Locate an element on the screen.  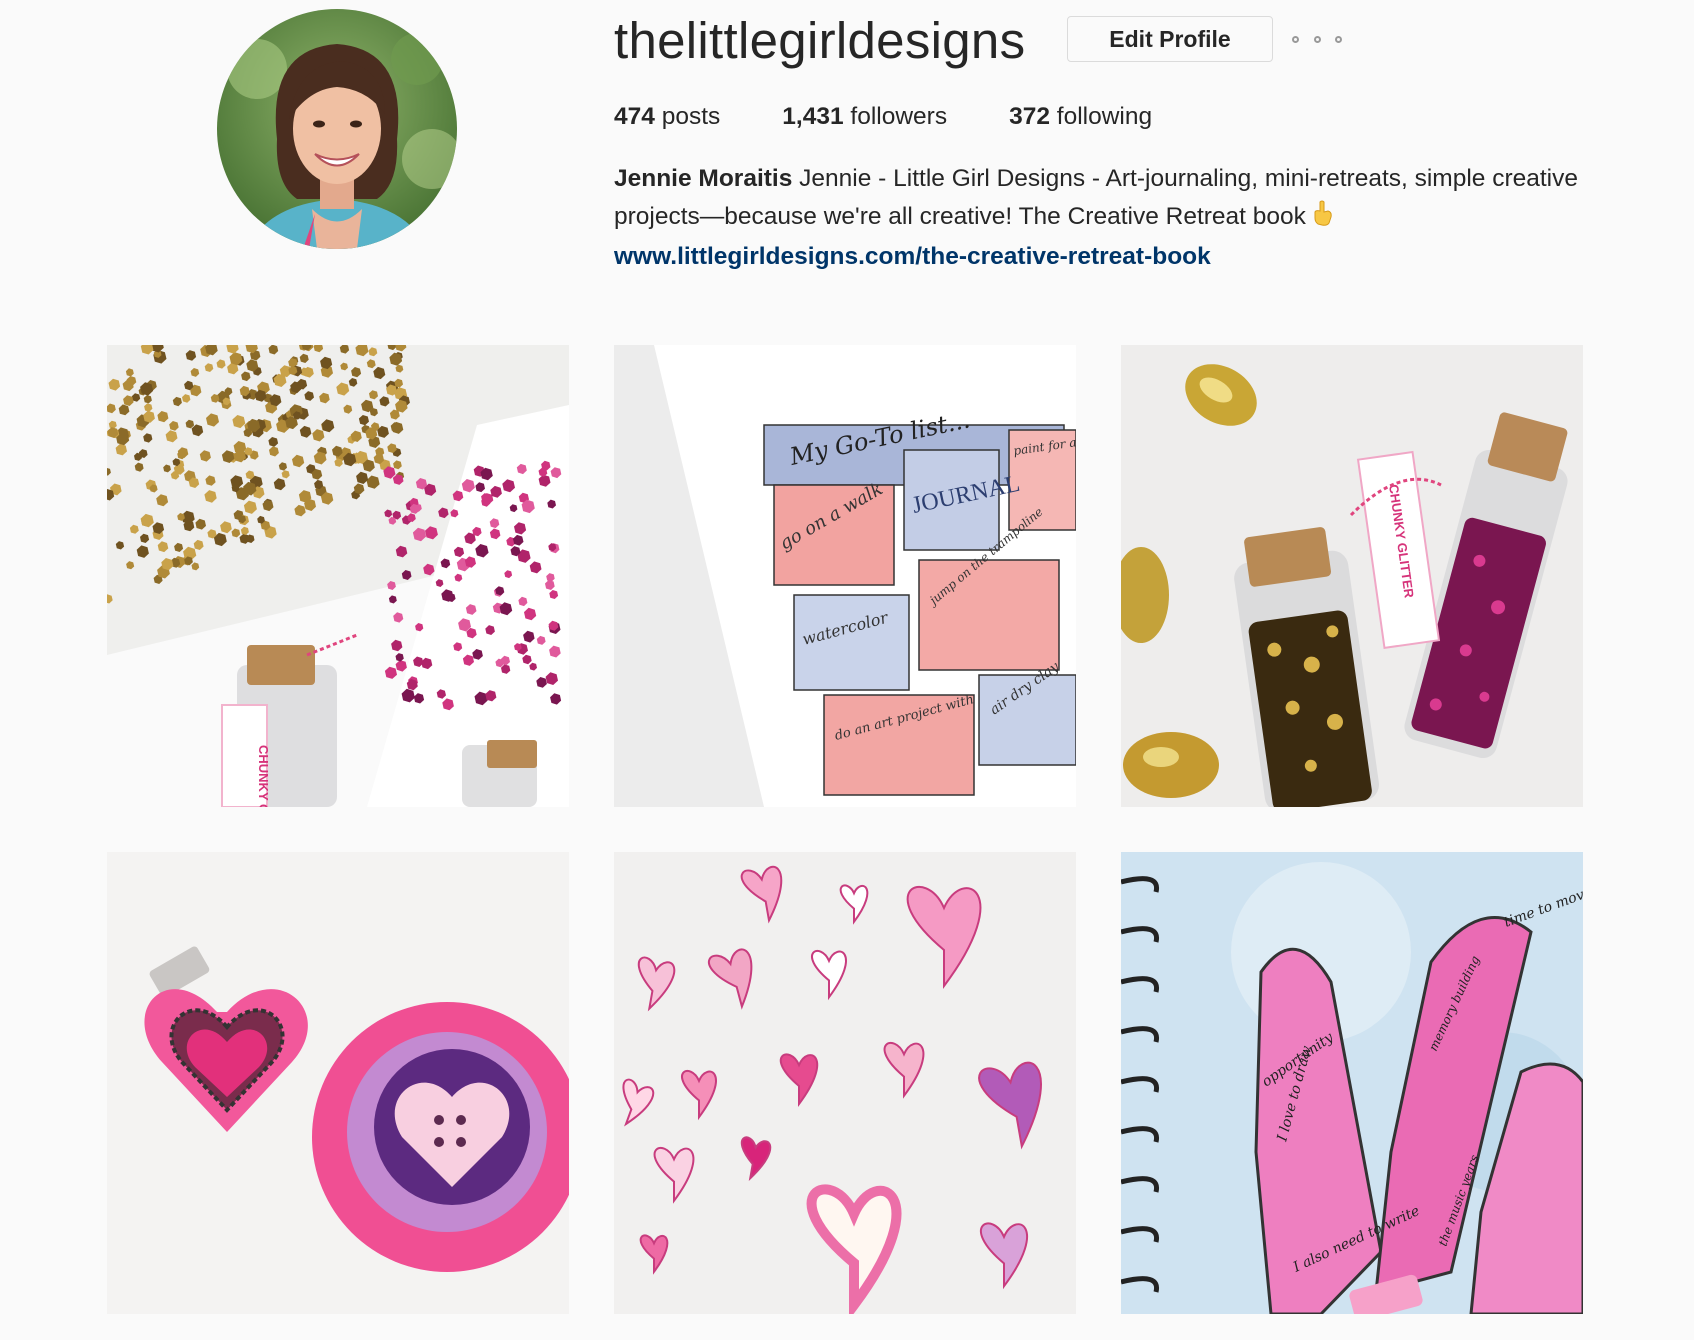
edit-profile-button: Edit Profile is located at coordinates (1170, 39).